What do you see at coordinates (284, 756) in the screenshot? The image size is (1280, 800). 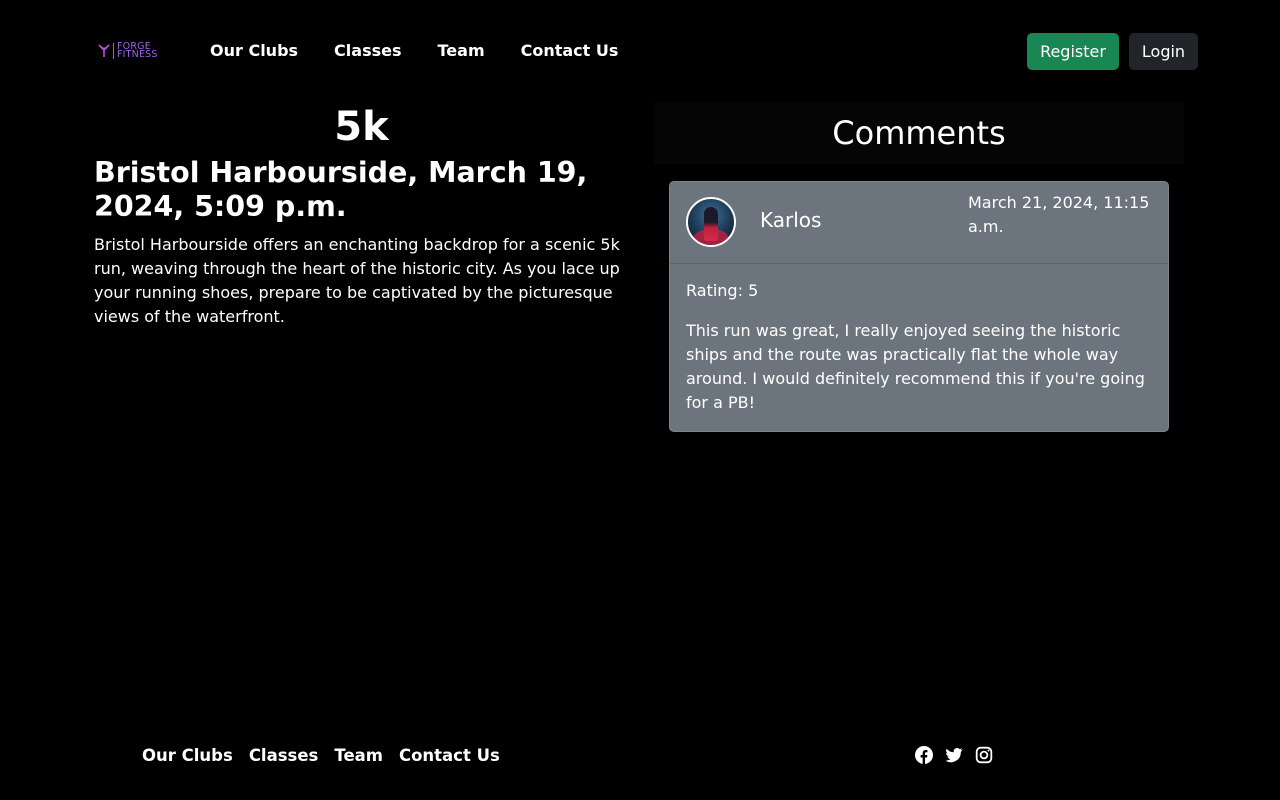 I see `footer-item-classes: Classes` at bounding box center [284, 756].